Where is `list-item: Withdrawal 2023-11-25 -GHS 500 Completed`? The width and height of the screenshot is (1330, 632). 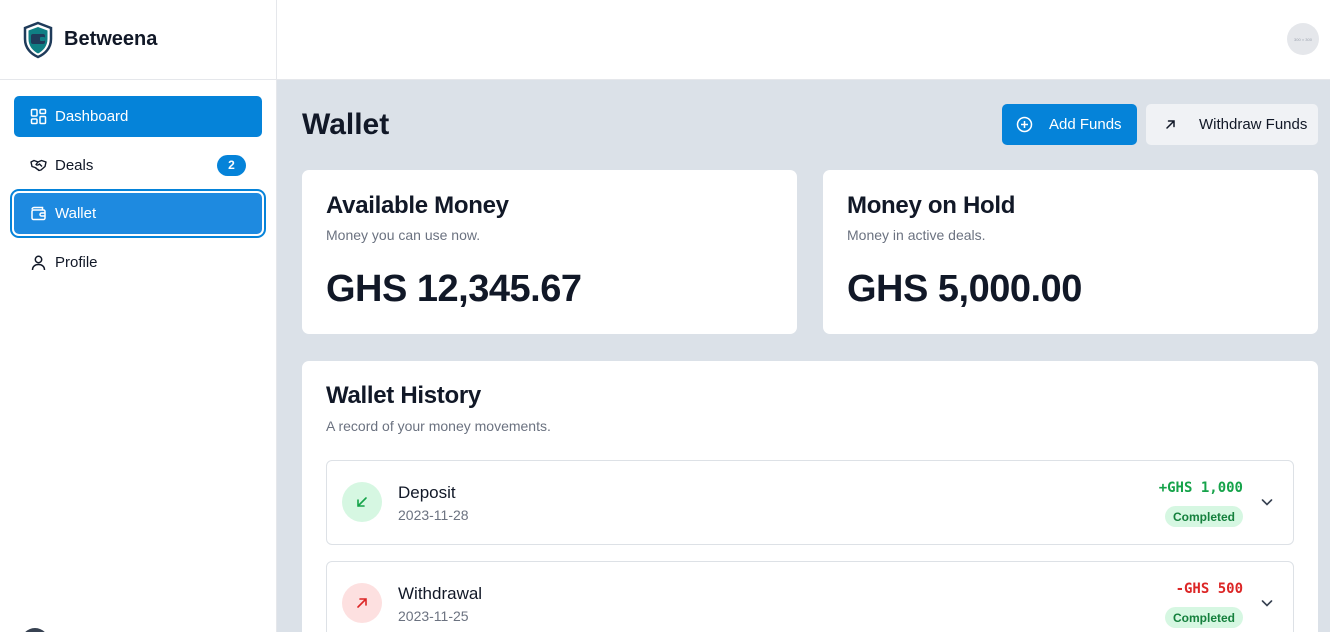
list-item: Withdrawal 2023-11-25 -GHS 500 Completed is located at coordinates (810, 596).